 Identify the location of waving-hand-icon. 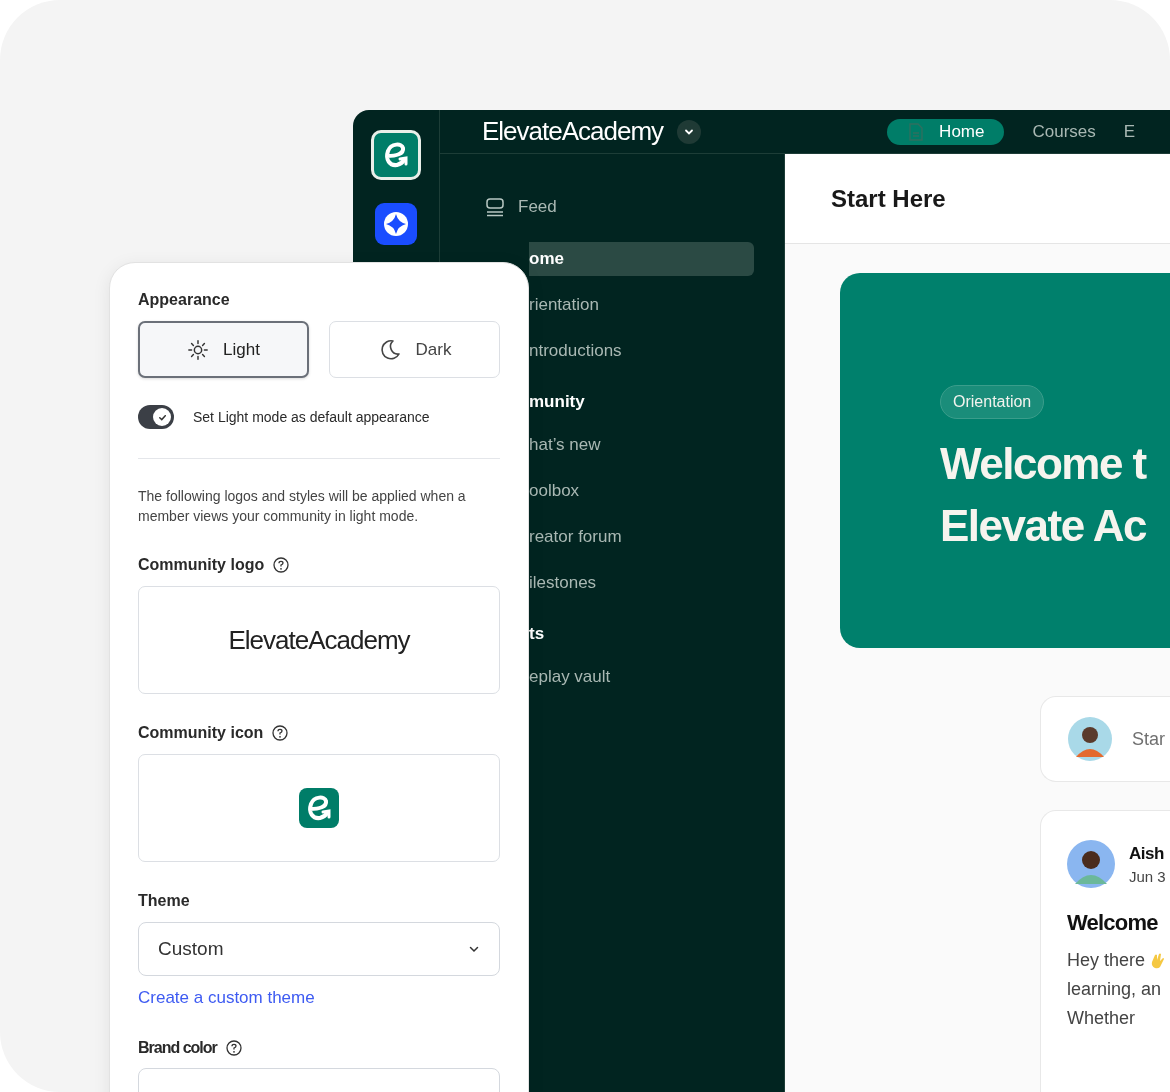
(1157, 960).